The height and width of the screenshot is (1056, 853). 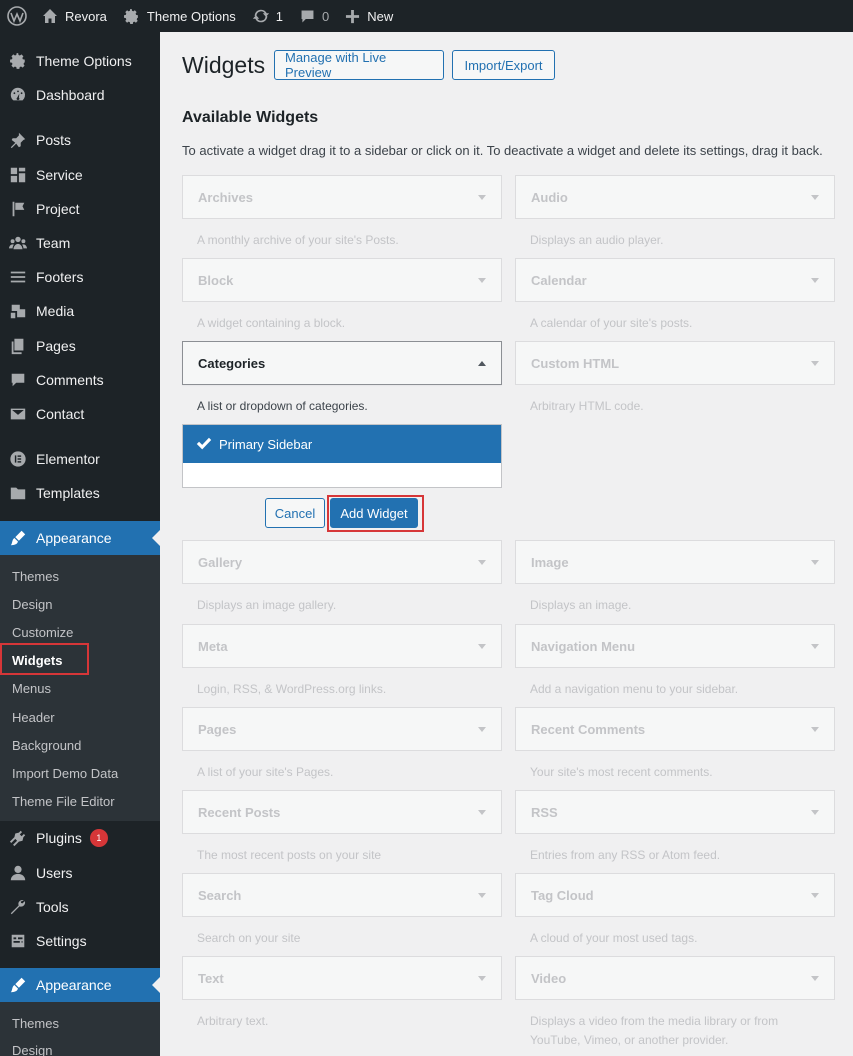 I want to click on widget-gallery: Gallery, so click(x=342, y=562).